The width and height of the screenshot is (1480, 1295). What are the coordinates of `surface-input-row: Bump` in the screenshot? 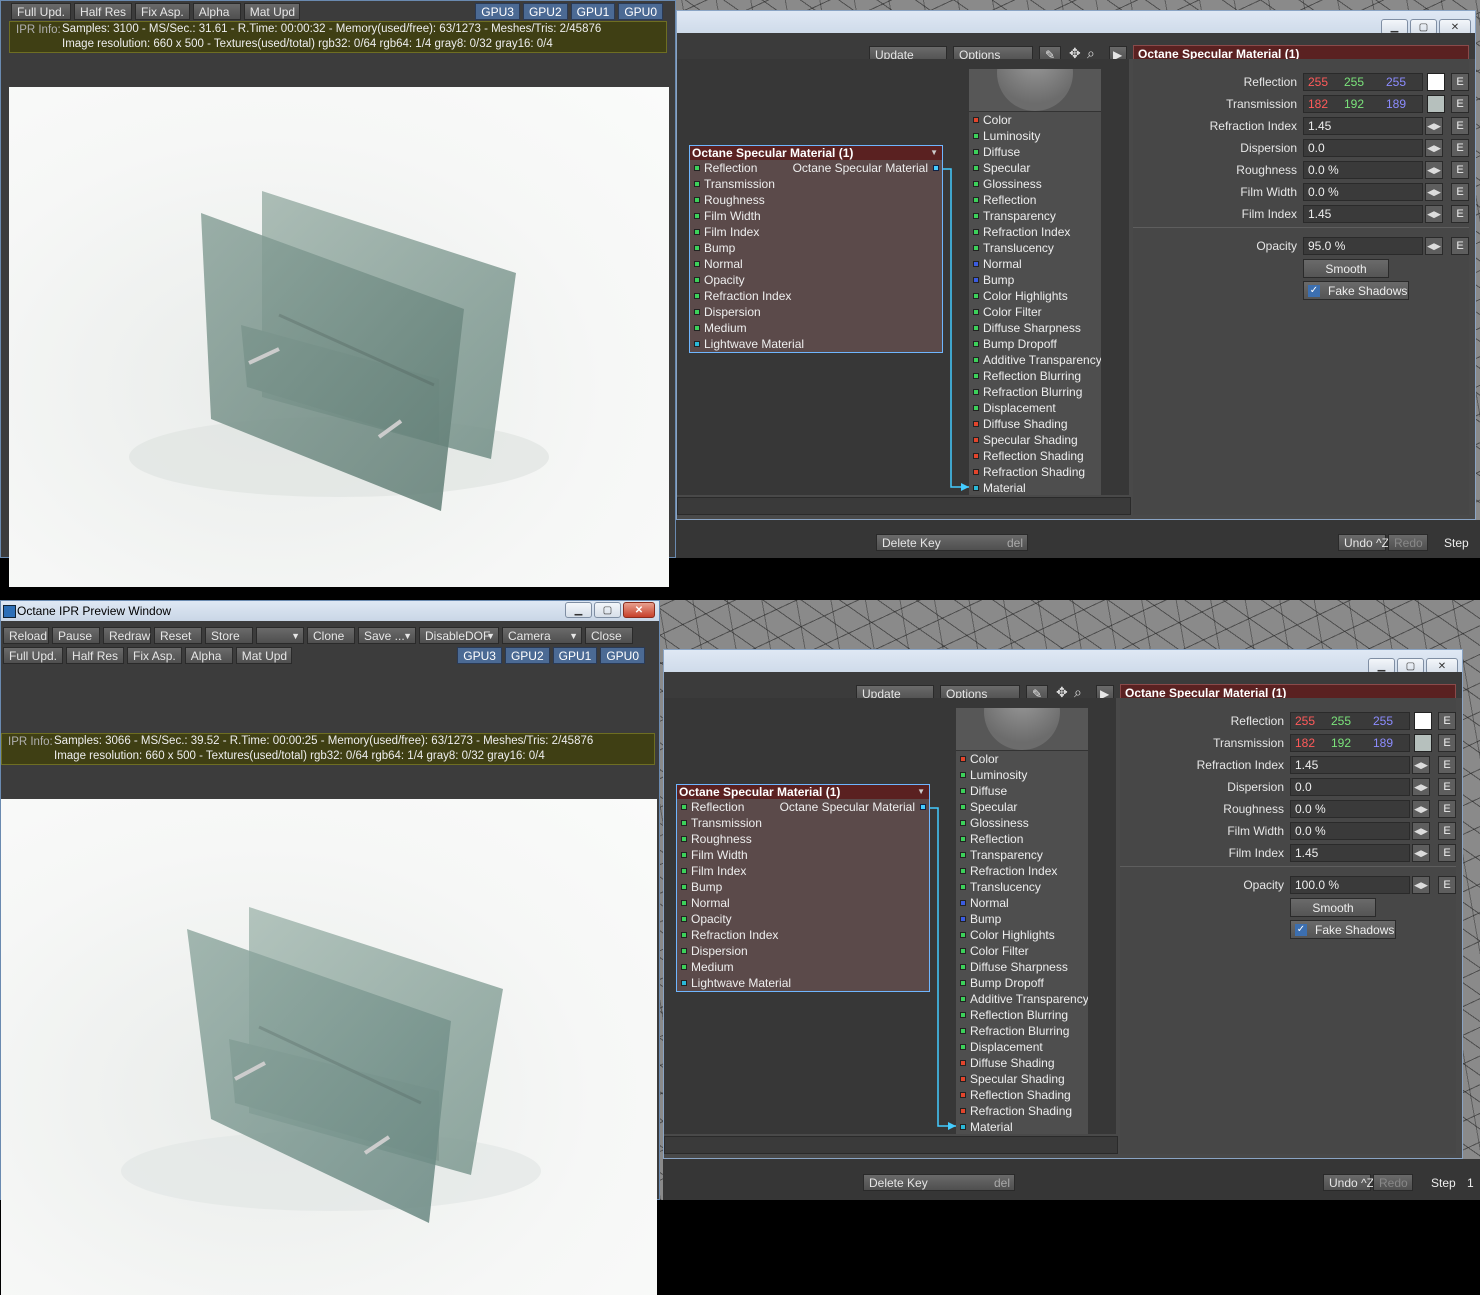 It's located at (1022, 919).